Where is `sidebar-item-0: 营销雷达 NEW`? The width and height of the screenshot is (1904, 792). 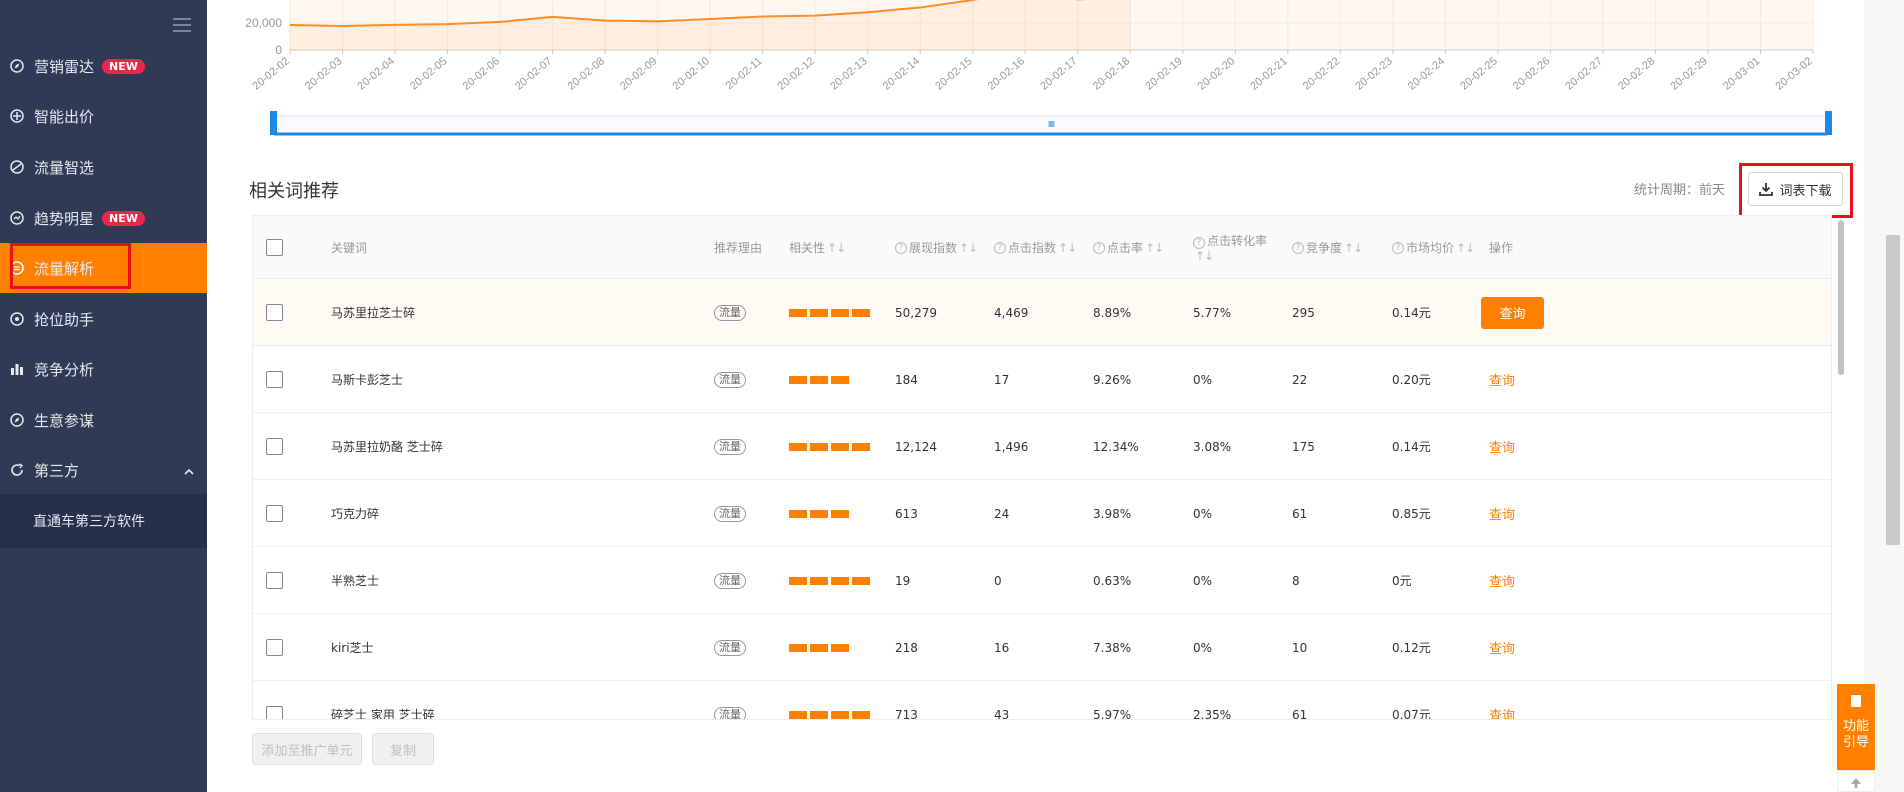 sidebar-item-0: 营销雷达 NEW is located at coordinates (103, 66).